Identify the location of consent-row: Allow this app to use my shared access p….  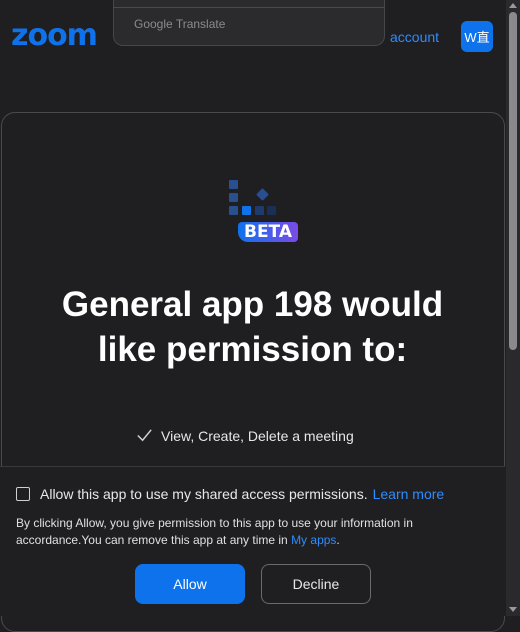
(230, 494).